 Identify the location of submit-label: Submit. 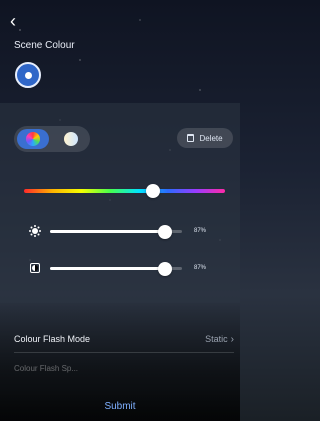
(120, 406).